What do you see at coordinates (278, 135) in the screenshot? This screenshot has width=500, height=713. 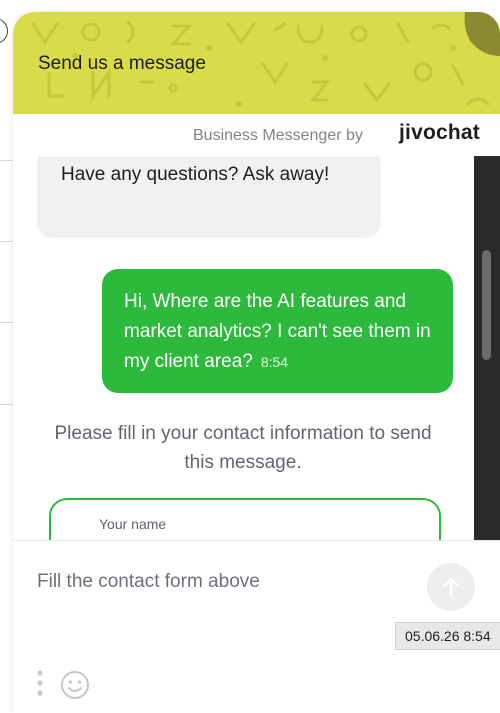 I see `branding-text: Business Messenger by` at bounding box center [278, 135].